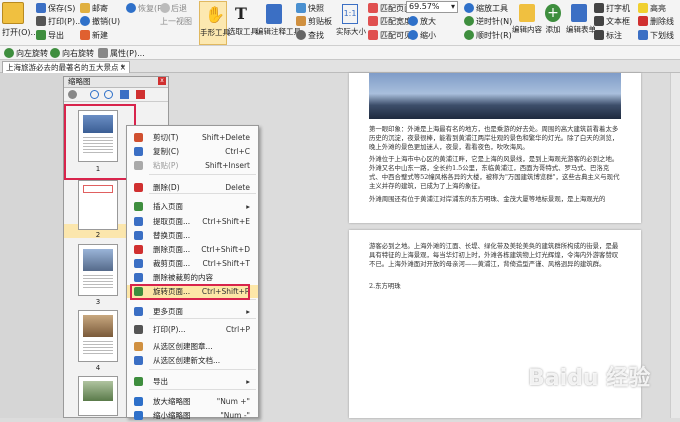  Describe the element at coordinates (106, 21) in the screenshot. I see `undo-button: 撤销(U)` at that location.